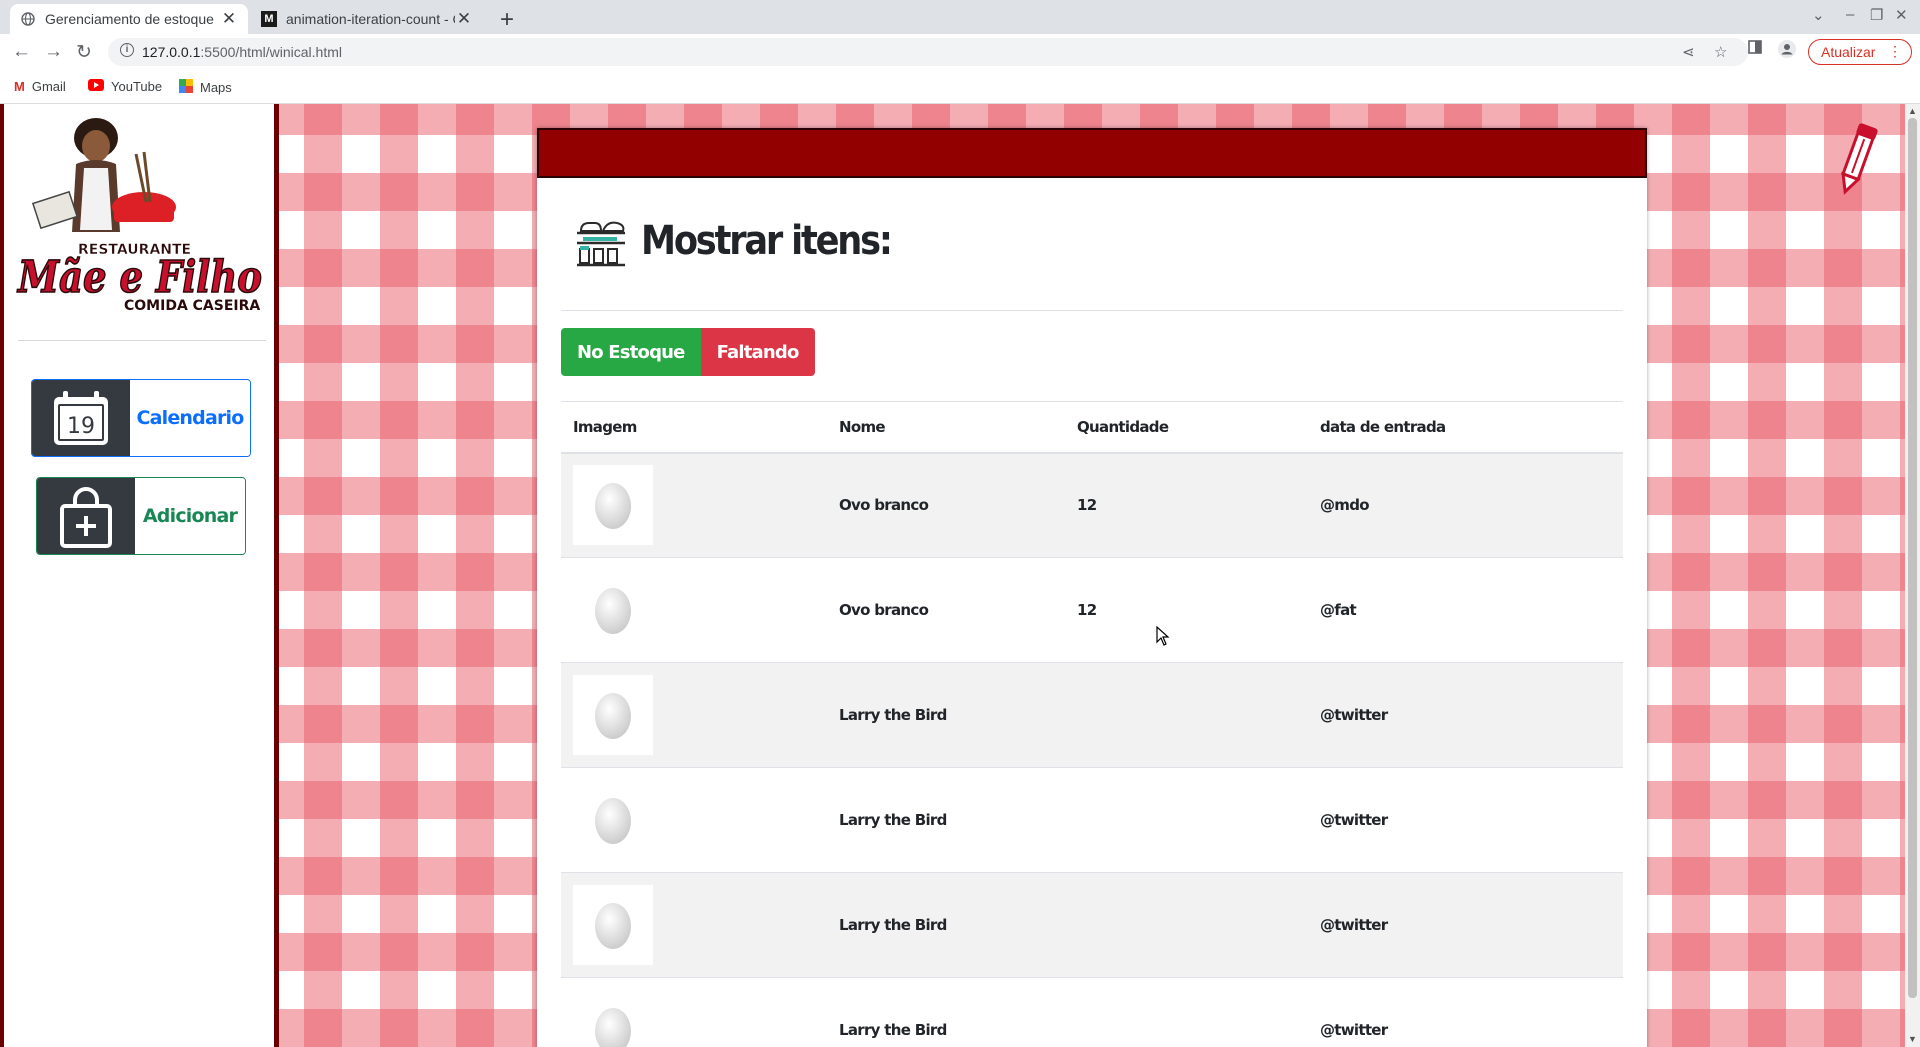 Image resolution: width=1920 pixels, height=1047 pixels. Describe the element at coordinates (946, 427) in the screenshot. I see `header-name: Nome` at that location.